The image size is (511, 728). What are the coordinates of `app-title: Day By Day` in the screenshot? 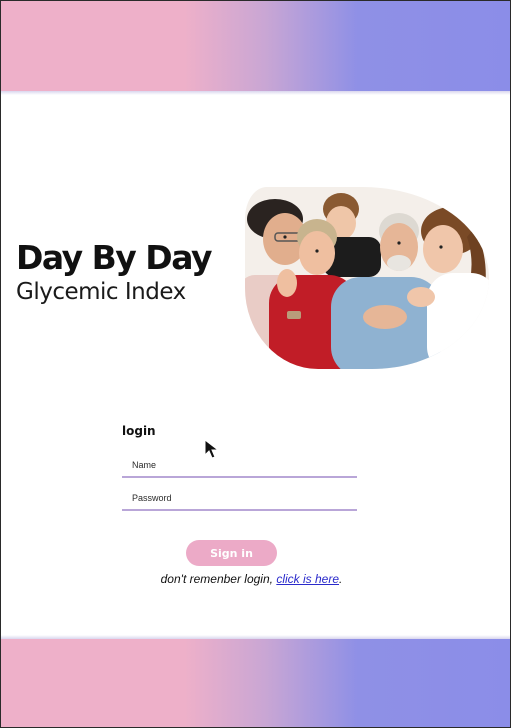 It's located at (114, 257).